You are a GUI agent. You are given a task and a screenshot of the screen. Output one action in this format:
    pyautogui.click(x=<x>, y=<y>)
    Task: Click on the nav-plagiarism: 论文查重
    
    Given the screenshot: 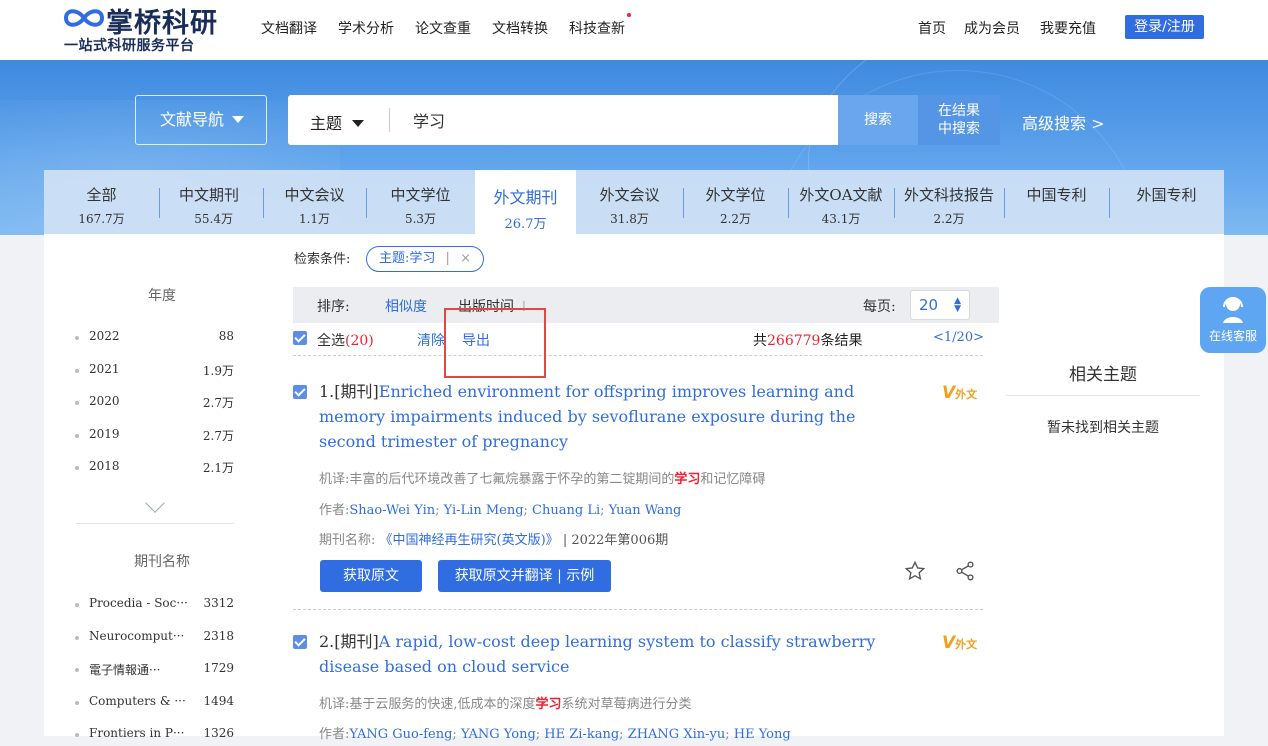 What is the action you would take?
    pyautogui.click(x=443, y=28)
    